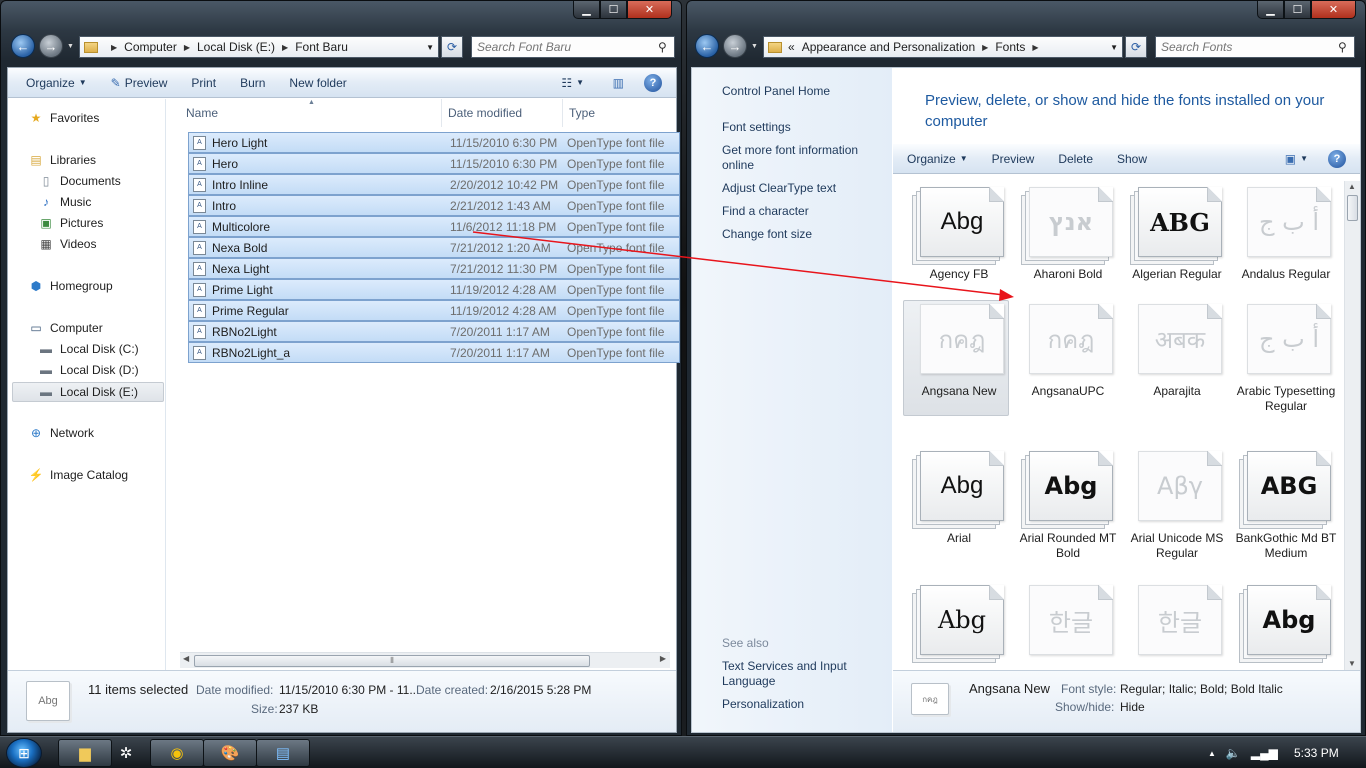 The height and width of the screenshot is (768, 1366). Describe the element at coordinates (1132, 159) in the screenshot. I see `show-button: Show` at that location.